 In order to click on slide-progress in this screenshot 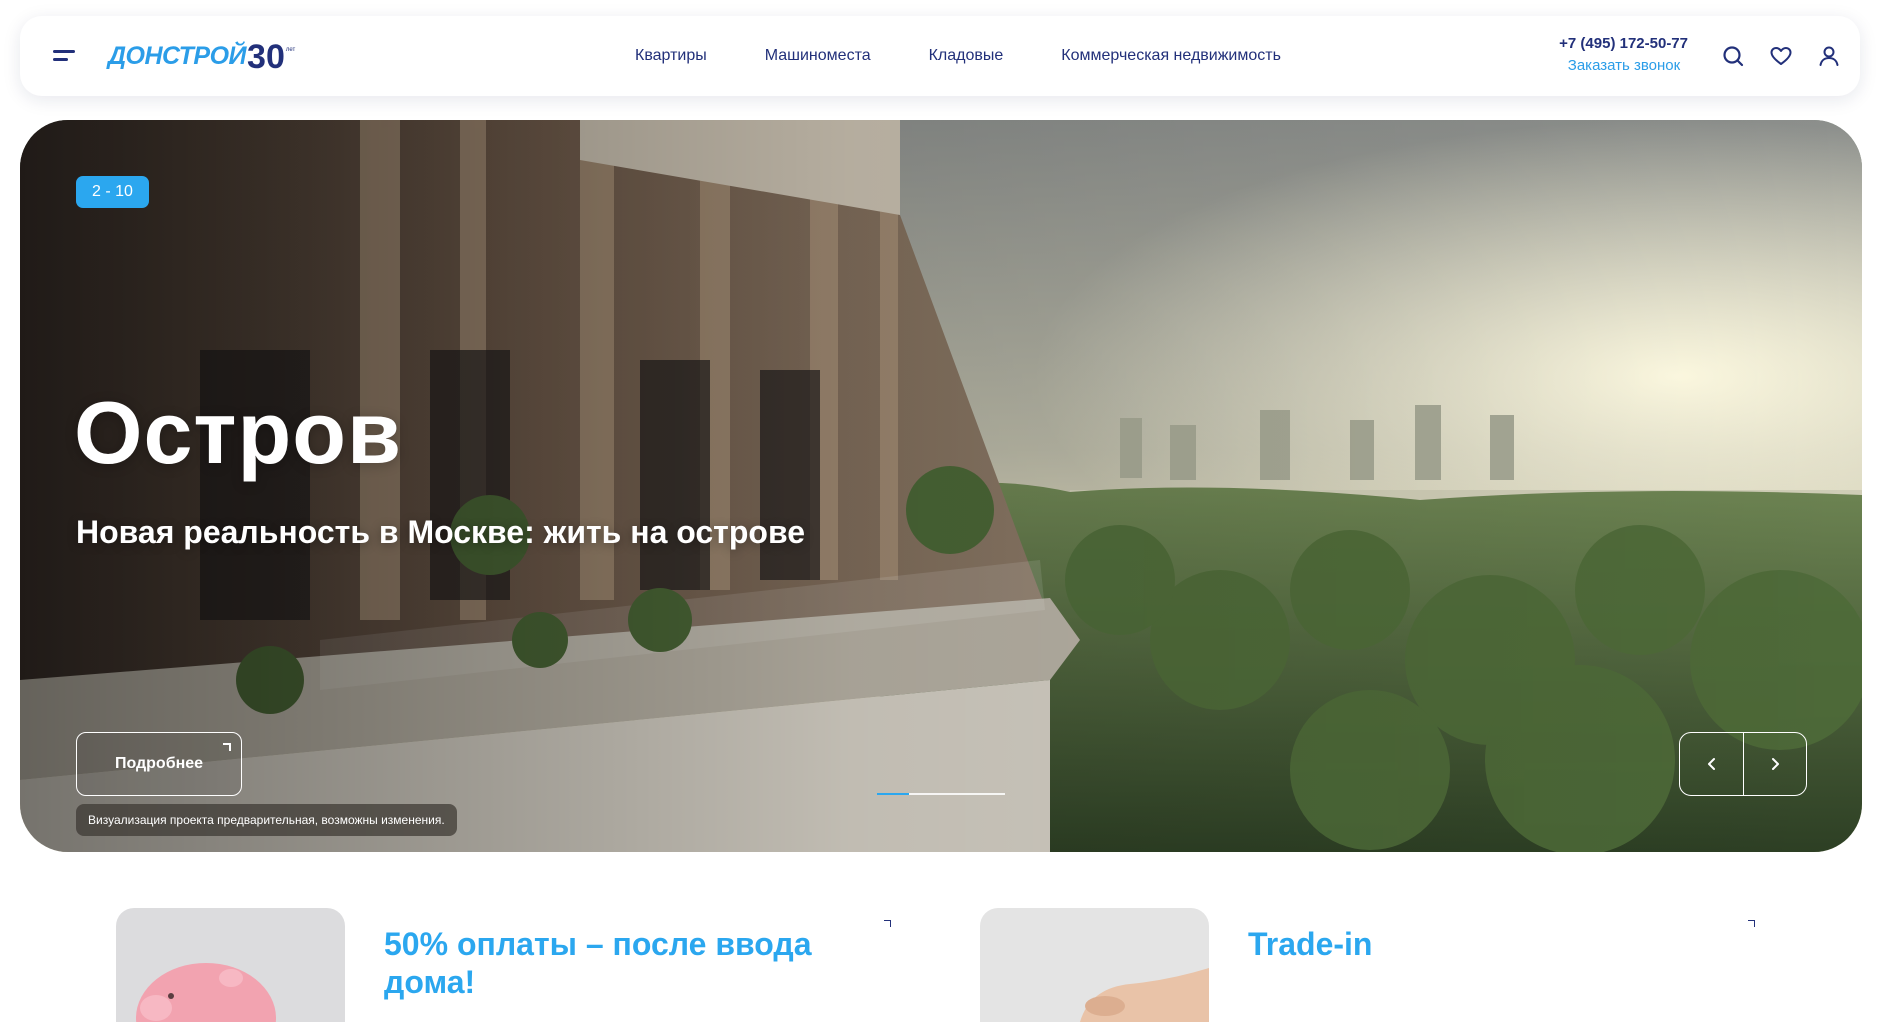, I will do `click(941, 794)`.